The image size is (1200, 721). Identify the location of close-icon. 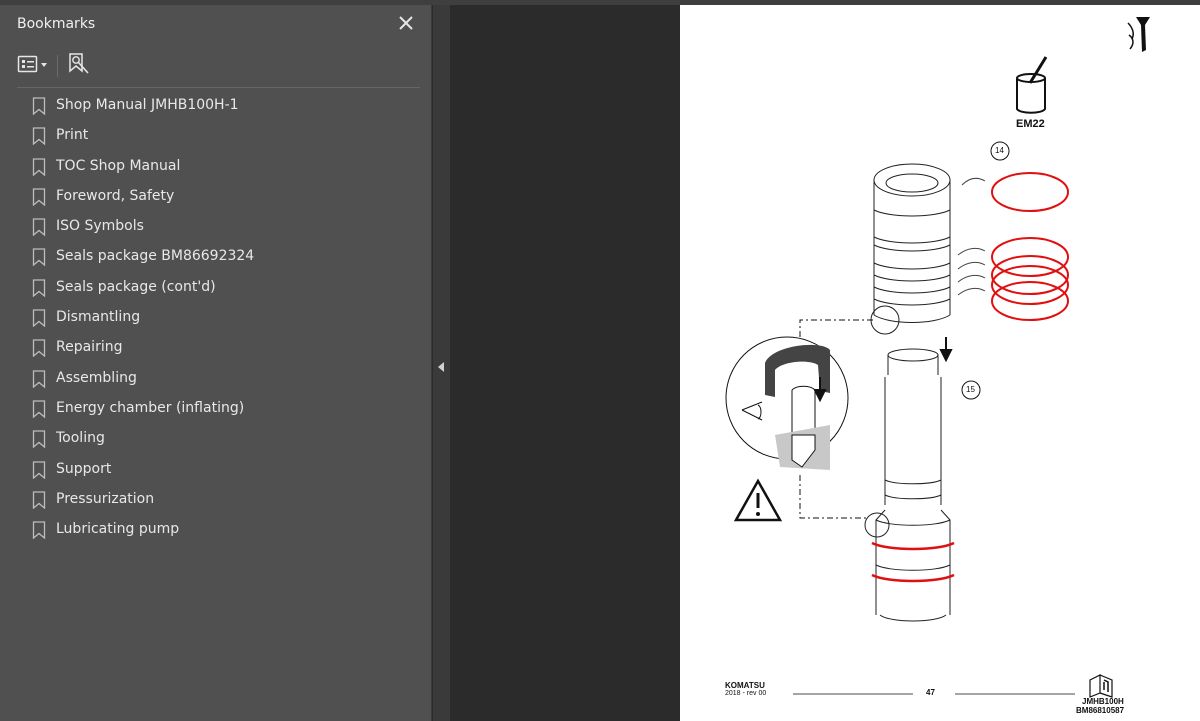
(406, 23).